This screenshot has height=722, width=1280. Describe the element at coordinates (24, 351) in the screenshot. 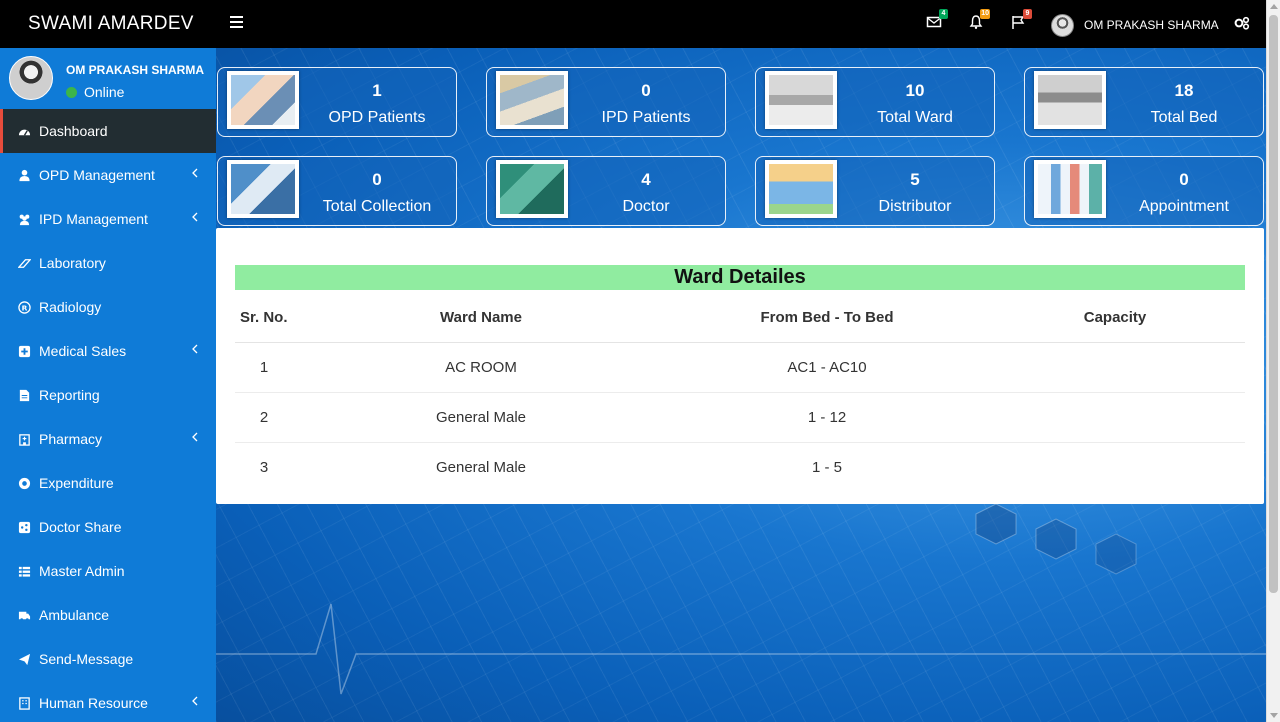

I see `plus-square-icon` at that location.